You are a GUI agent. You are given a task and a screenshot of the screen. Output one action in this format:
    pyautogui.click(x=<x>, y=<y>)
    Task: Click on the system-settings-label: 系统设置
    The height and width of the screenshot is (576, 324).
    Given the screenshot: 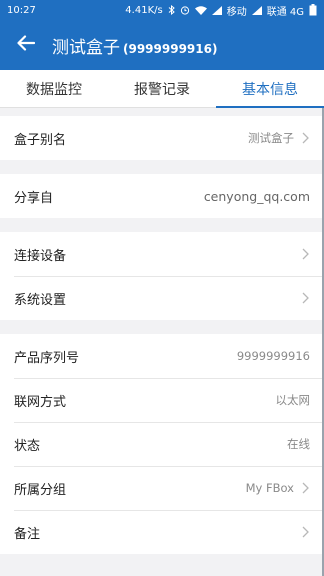 What is the action you would take?
    pyautogui.click(x=40, y=300)
    